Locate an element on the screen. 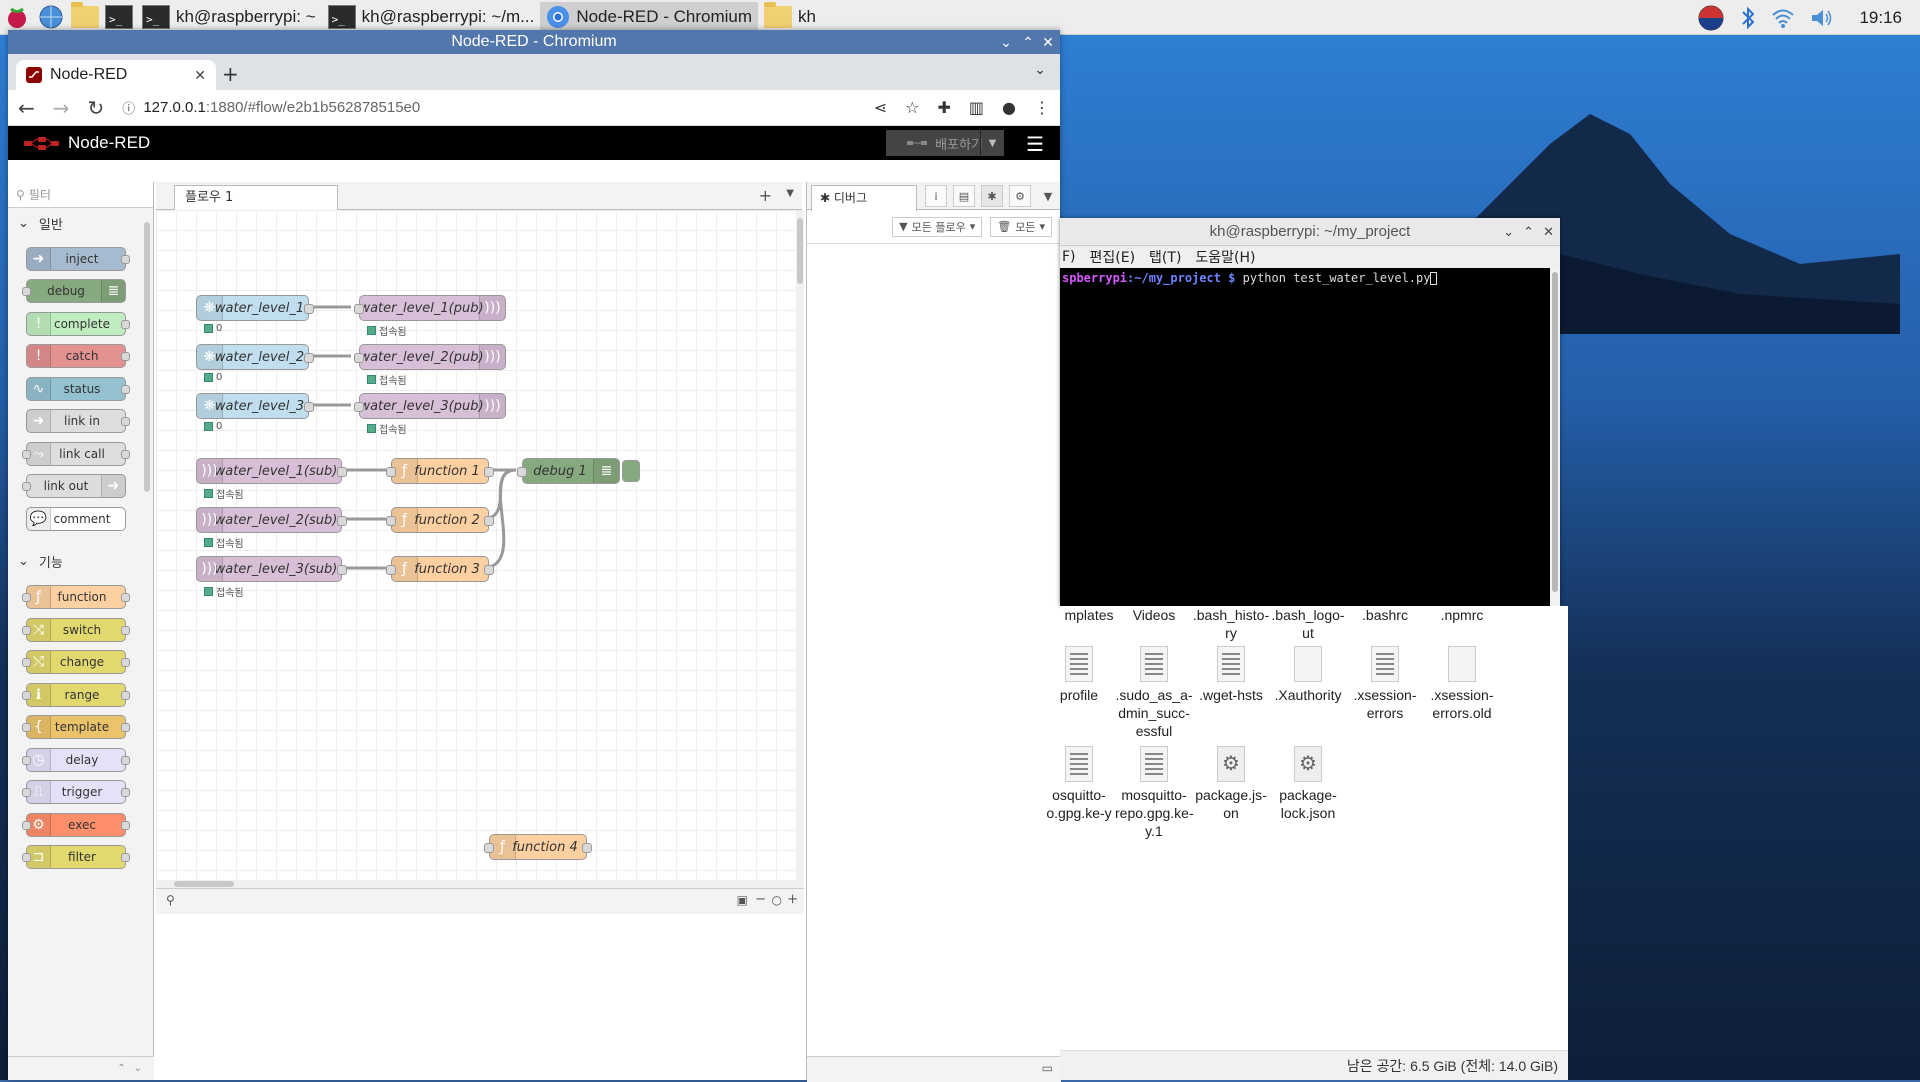 The height and width of the screenshot is (1082, 1920). tab-flow-1: 플로우 1 is located at coordinates (256, 198).